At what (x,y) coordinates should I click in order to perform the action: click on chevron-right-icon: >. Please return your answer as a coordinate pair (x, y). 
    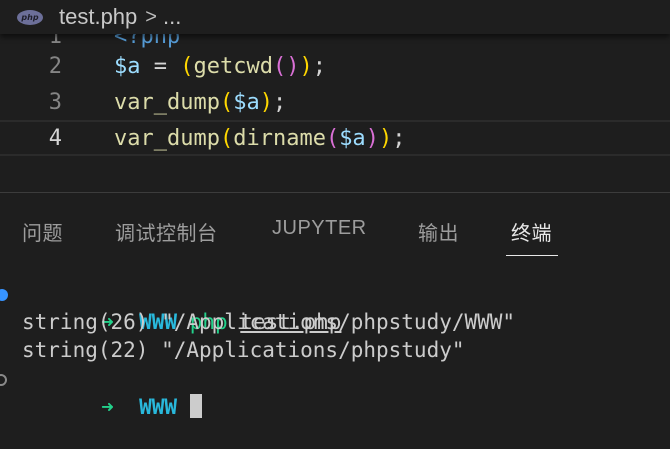
    Looking at the image, I should click on (151, 16).